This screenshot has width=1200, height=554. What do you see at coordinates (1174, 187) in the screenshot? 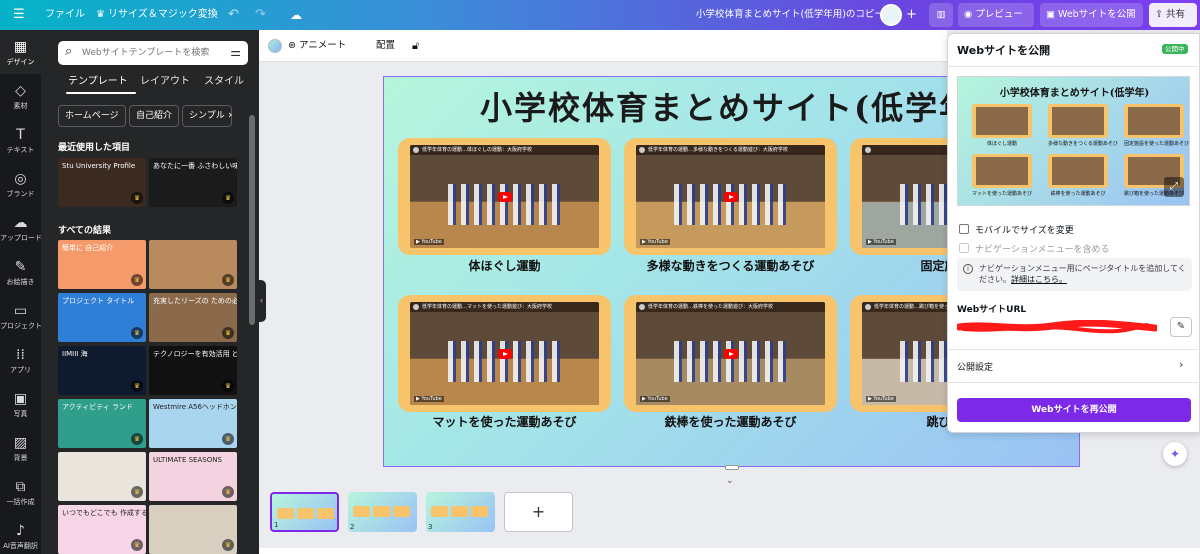
I see `expand-icon: ⤢` at bounding box center [1174, 187].